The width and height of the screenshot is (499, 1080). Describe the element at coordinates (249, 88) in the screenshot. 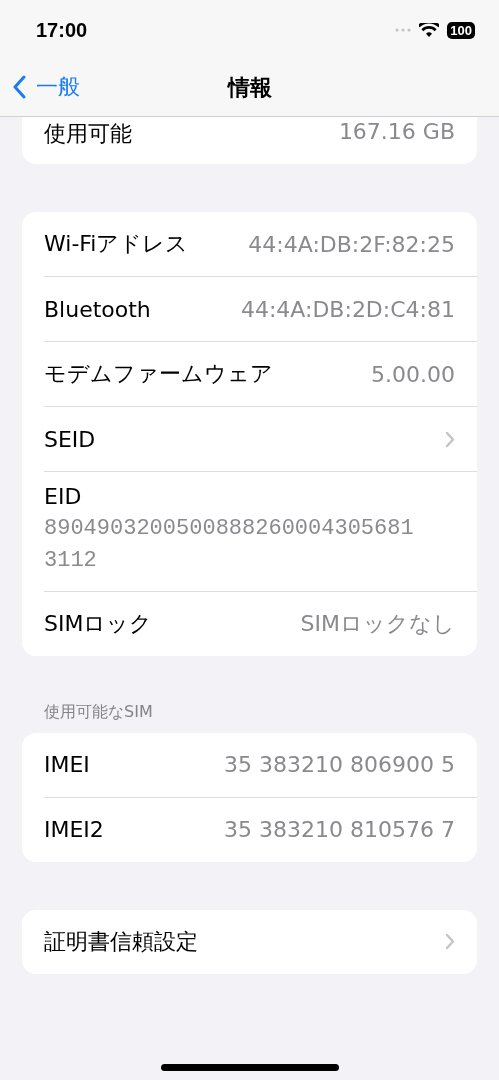

I see `nav-title: 情報` at that location.